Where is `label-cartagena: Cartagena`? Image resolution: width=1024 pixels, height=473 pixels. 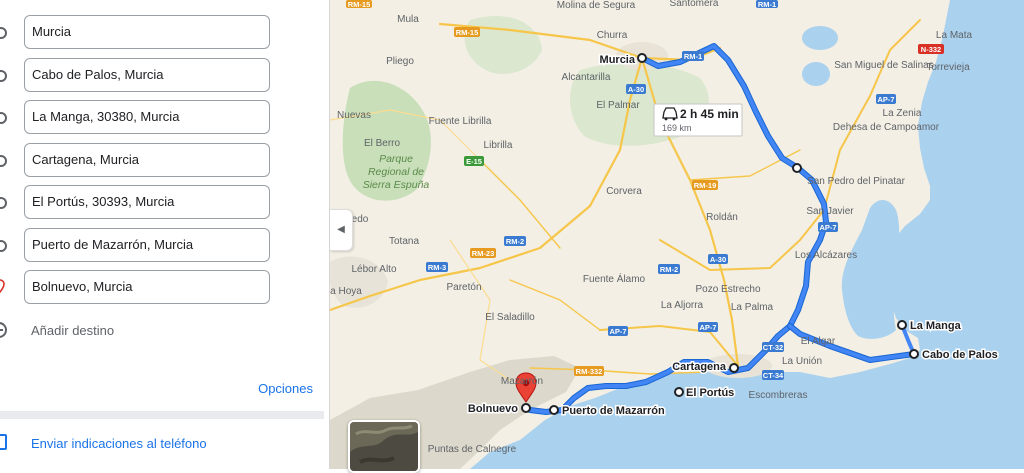
label-cartagena: Cartagena is located at coordinates (699, 367).